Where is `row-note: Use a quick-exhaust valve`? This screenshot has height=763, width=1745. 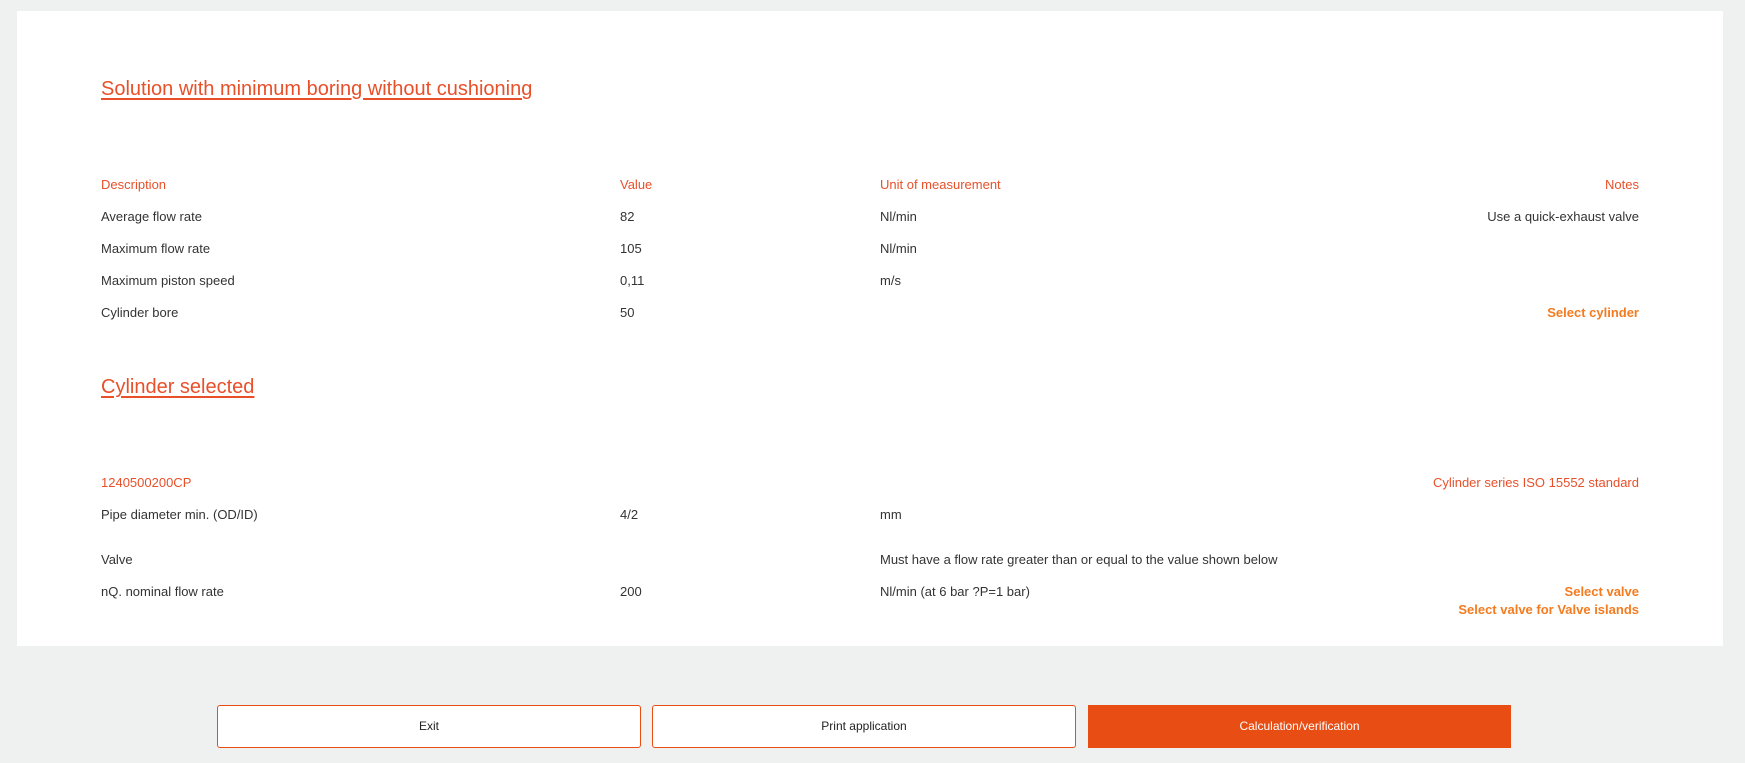 row-note: Use a quick-exhaust valve is located at coordinates (1563, 216).